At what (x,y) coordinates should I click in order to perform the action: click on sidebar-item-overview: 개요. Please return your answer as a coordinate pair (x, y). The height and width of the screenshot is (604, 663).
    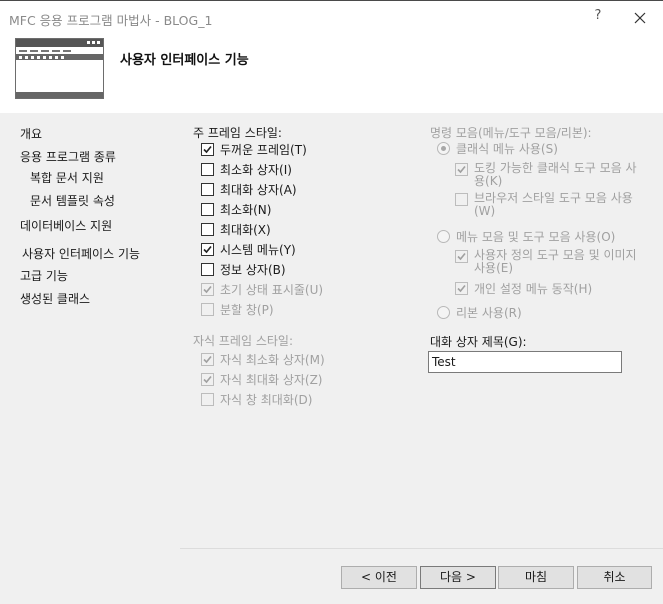
    Looking at the image, I should click on (31, 133).